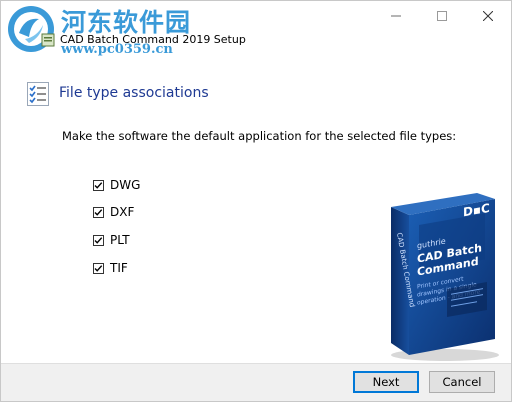 Image resolution: width=512 pixels, height=402 pixels. Describe the element at coordinates (38, 94) in the screenshot. I see `checklist-icon` at that location.